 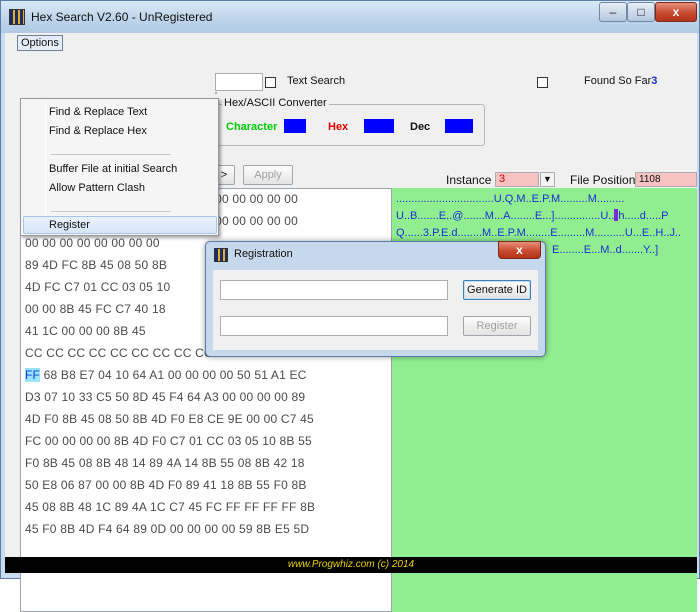 What do you see at coordinates (379, 126) in the screenshot?
I see `hex-field` at bounding box center [379, 126].